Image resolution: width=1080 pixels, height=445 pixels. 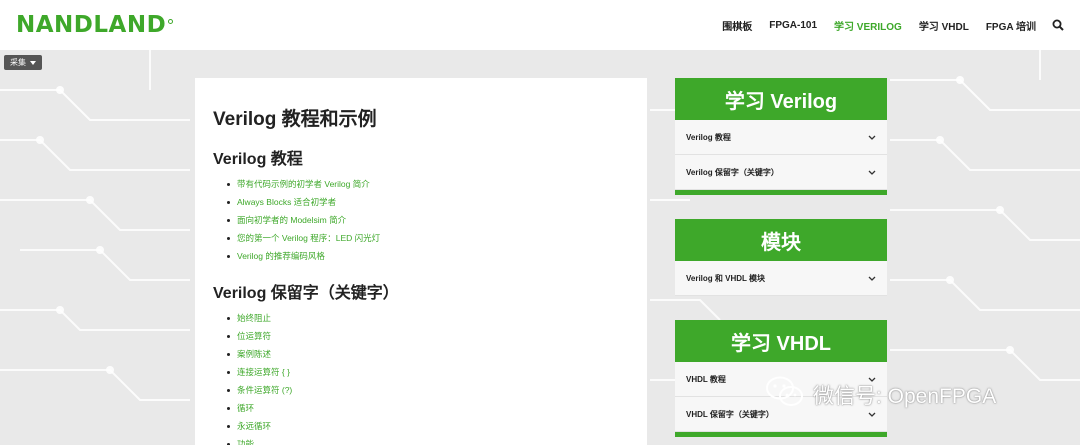 I want to click on list-item: Always Blocks 适合初学者, so click(x=428, y=204).